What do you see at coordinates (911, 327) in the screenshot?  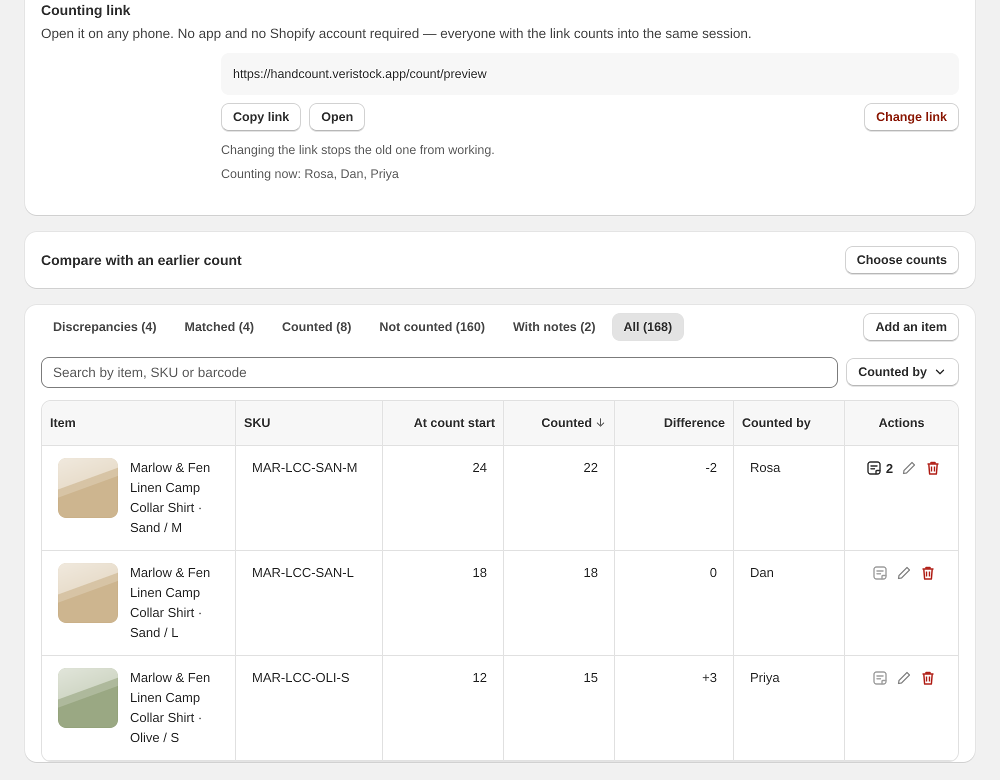 I see `add-item-button: Add an item` at bounding box center [911, 327].